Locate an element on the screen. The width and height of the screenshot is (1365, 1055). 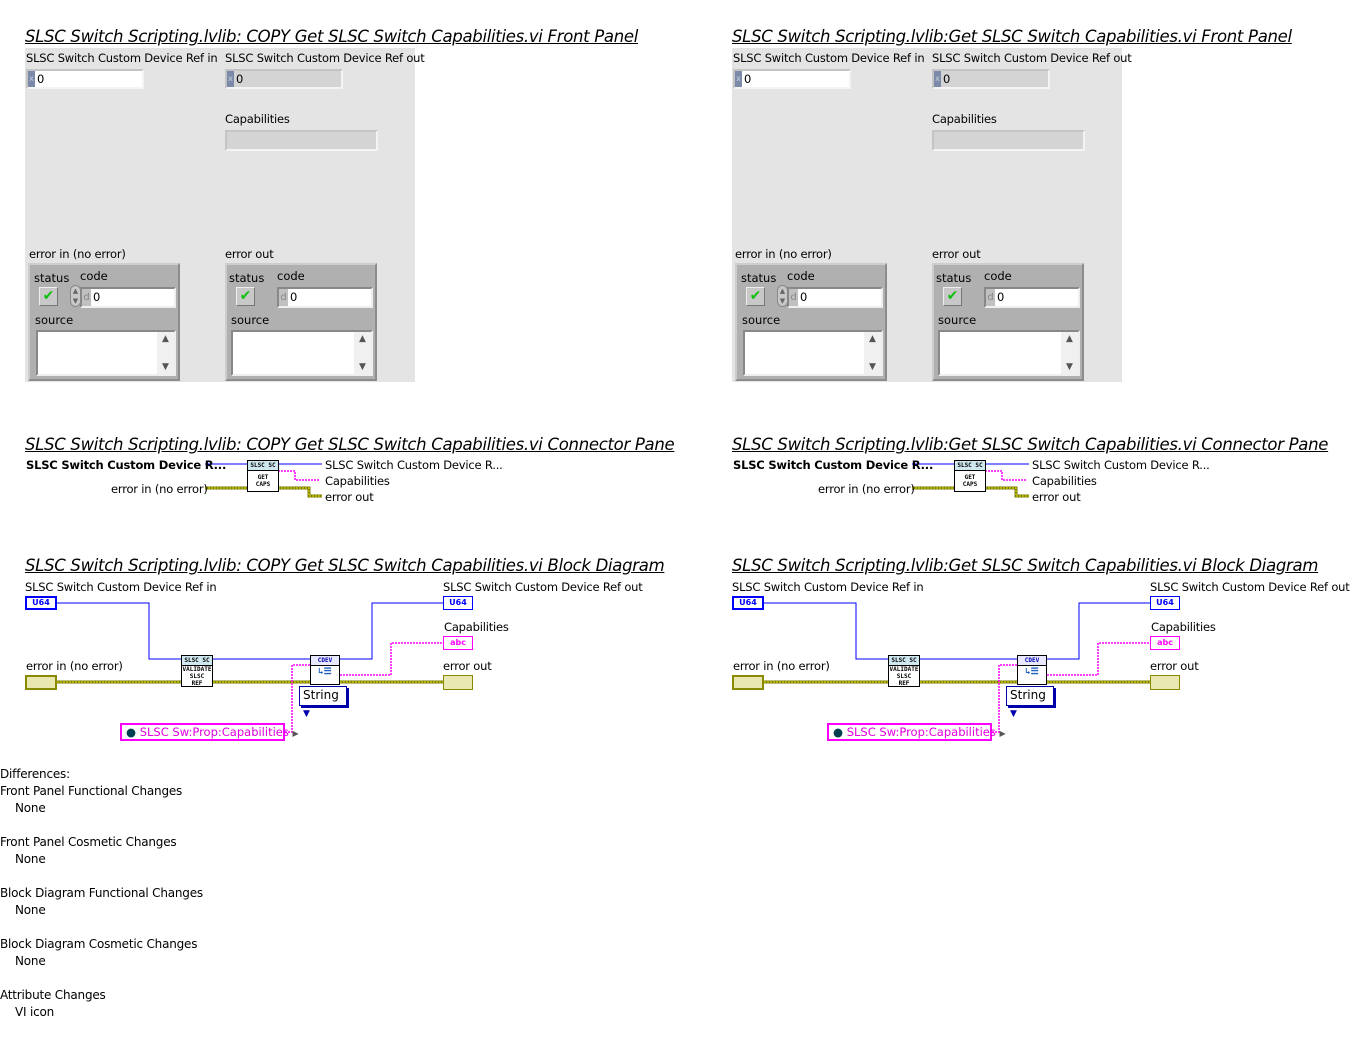
source-label: source is located at coordinates (250, 320).